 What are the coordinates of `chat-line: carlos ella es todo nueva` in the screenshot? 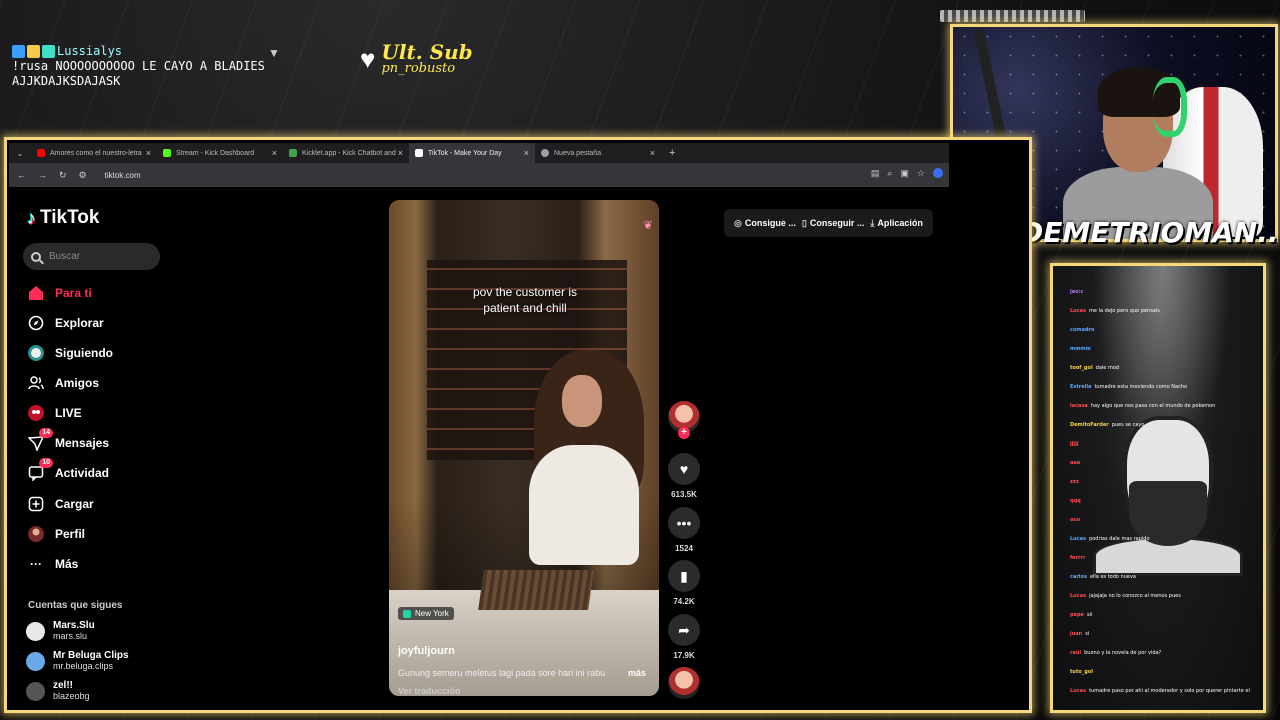 It's located at (1165, 576).